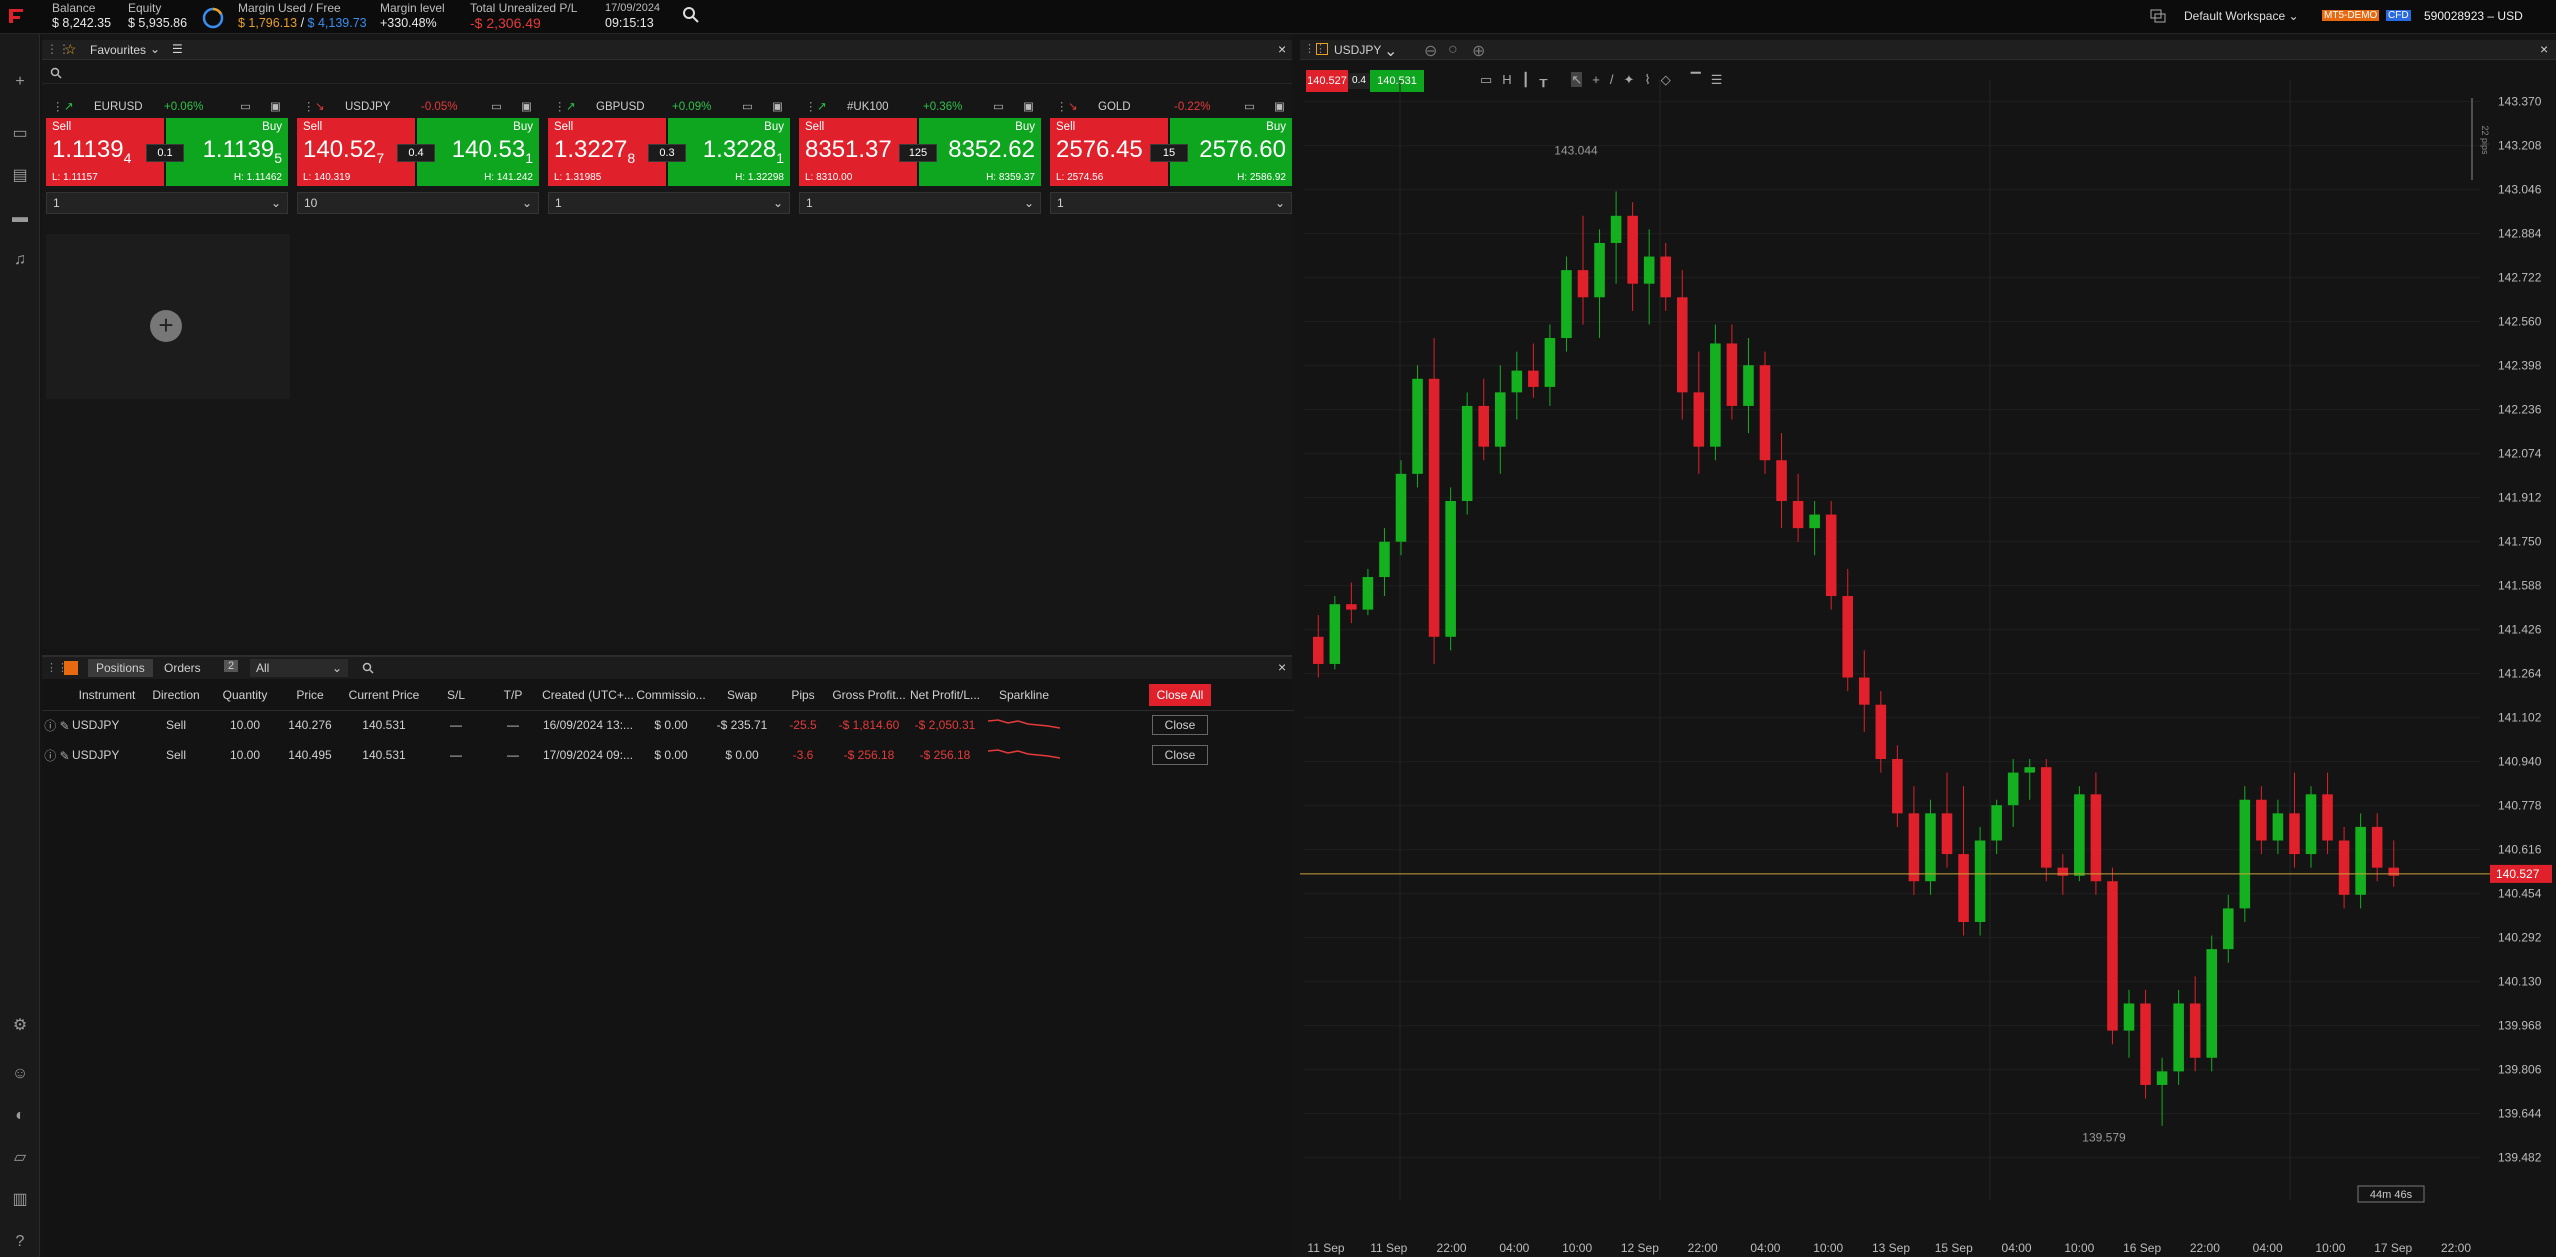 The width and height of the screenshot is (2556, 1257). What do you see at coordinates (176, 695) in the screenshot?
I see `column-header: Direction` at bounding box center [176, 695].